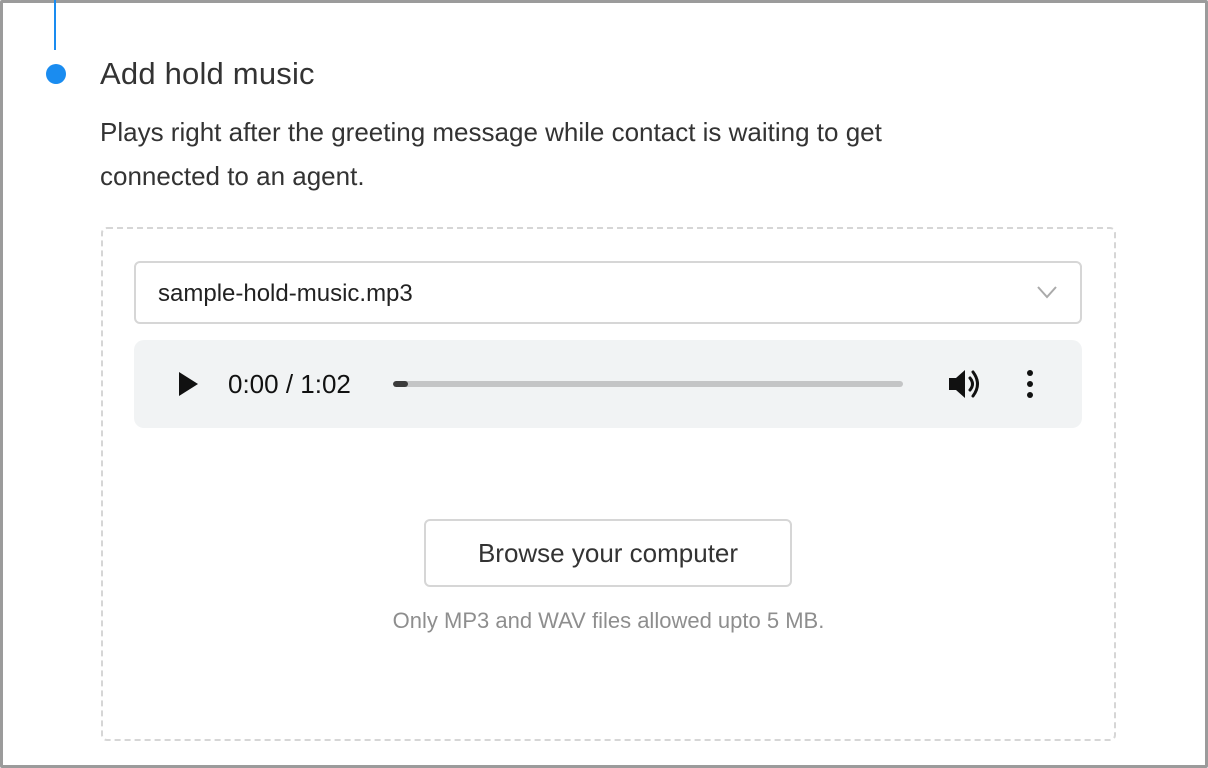  I want to click on hold-music-file-select: sample-hold-music.mp3, so click(608, 292).